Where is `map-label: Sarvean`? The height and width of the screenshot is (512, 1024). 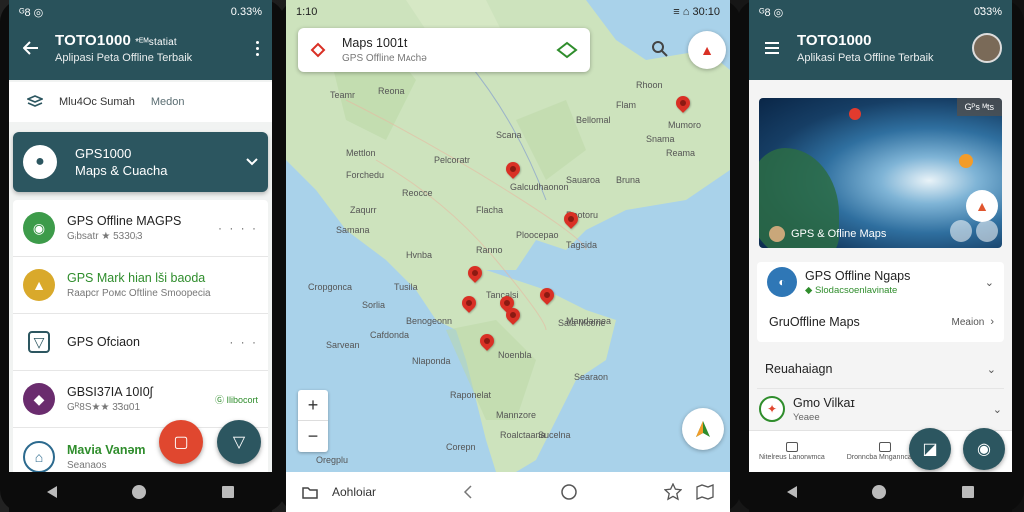 map-label: Sarvean is located at coordinates (343, 345).